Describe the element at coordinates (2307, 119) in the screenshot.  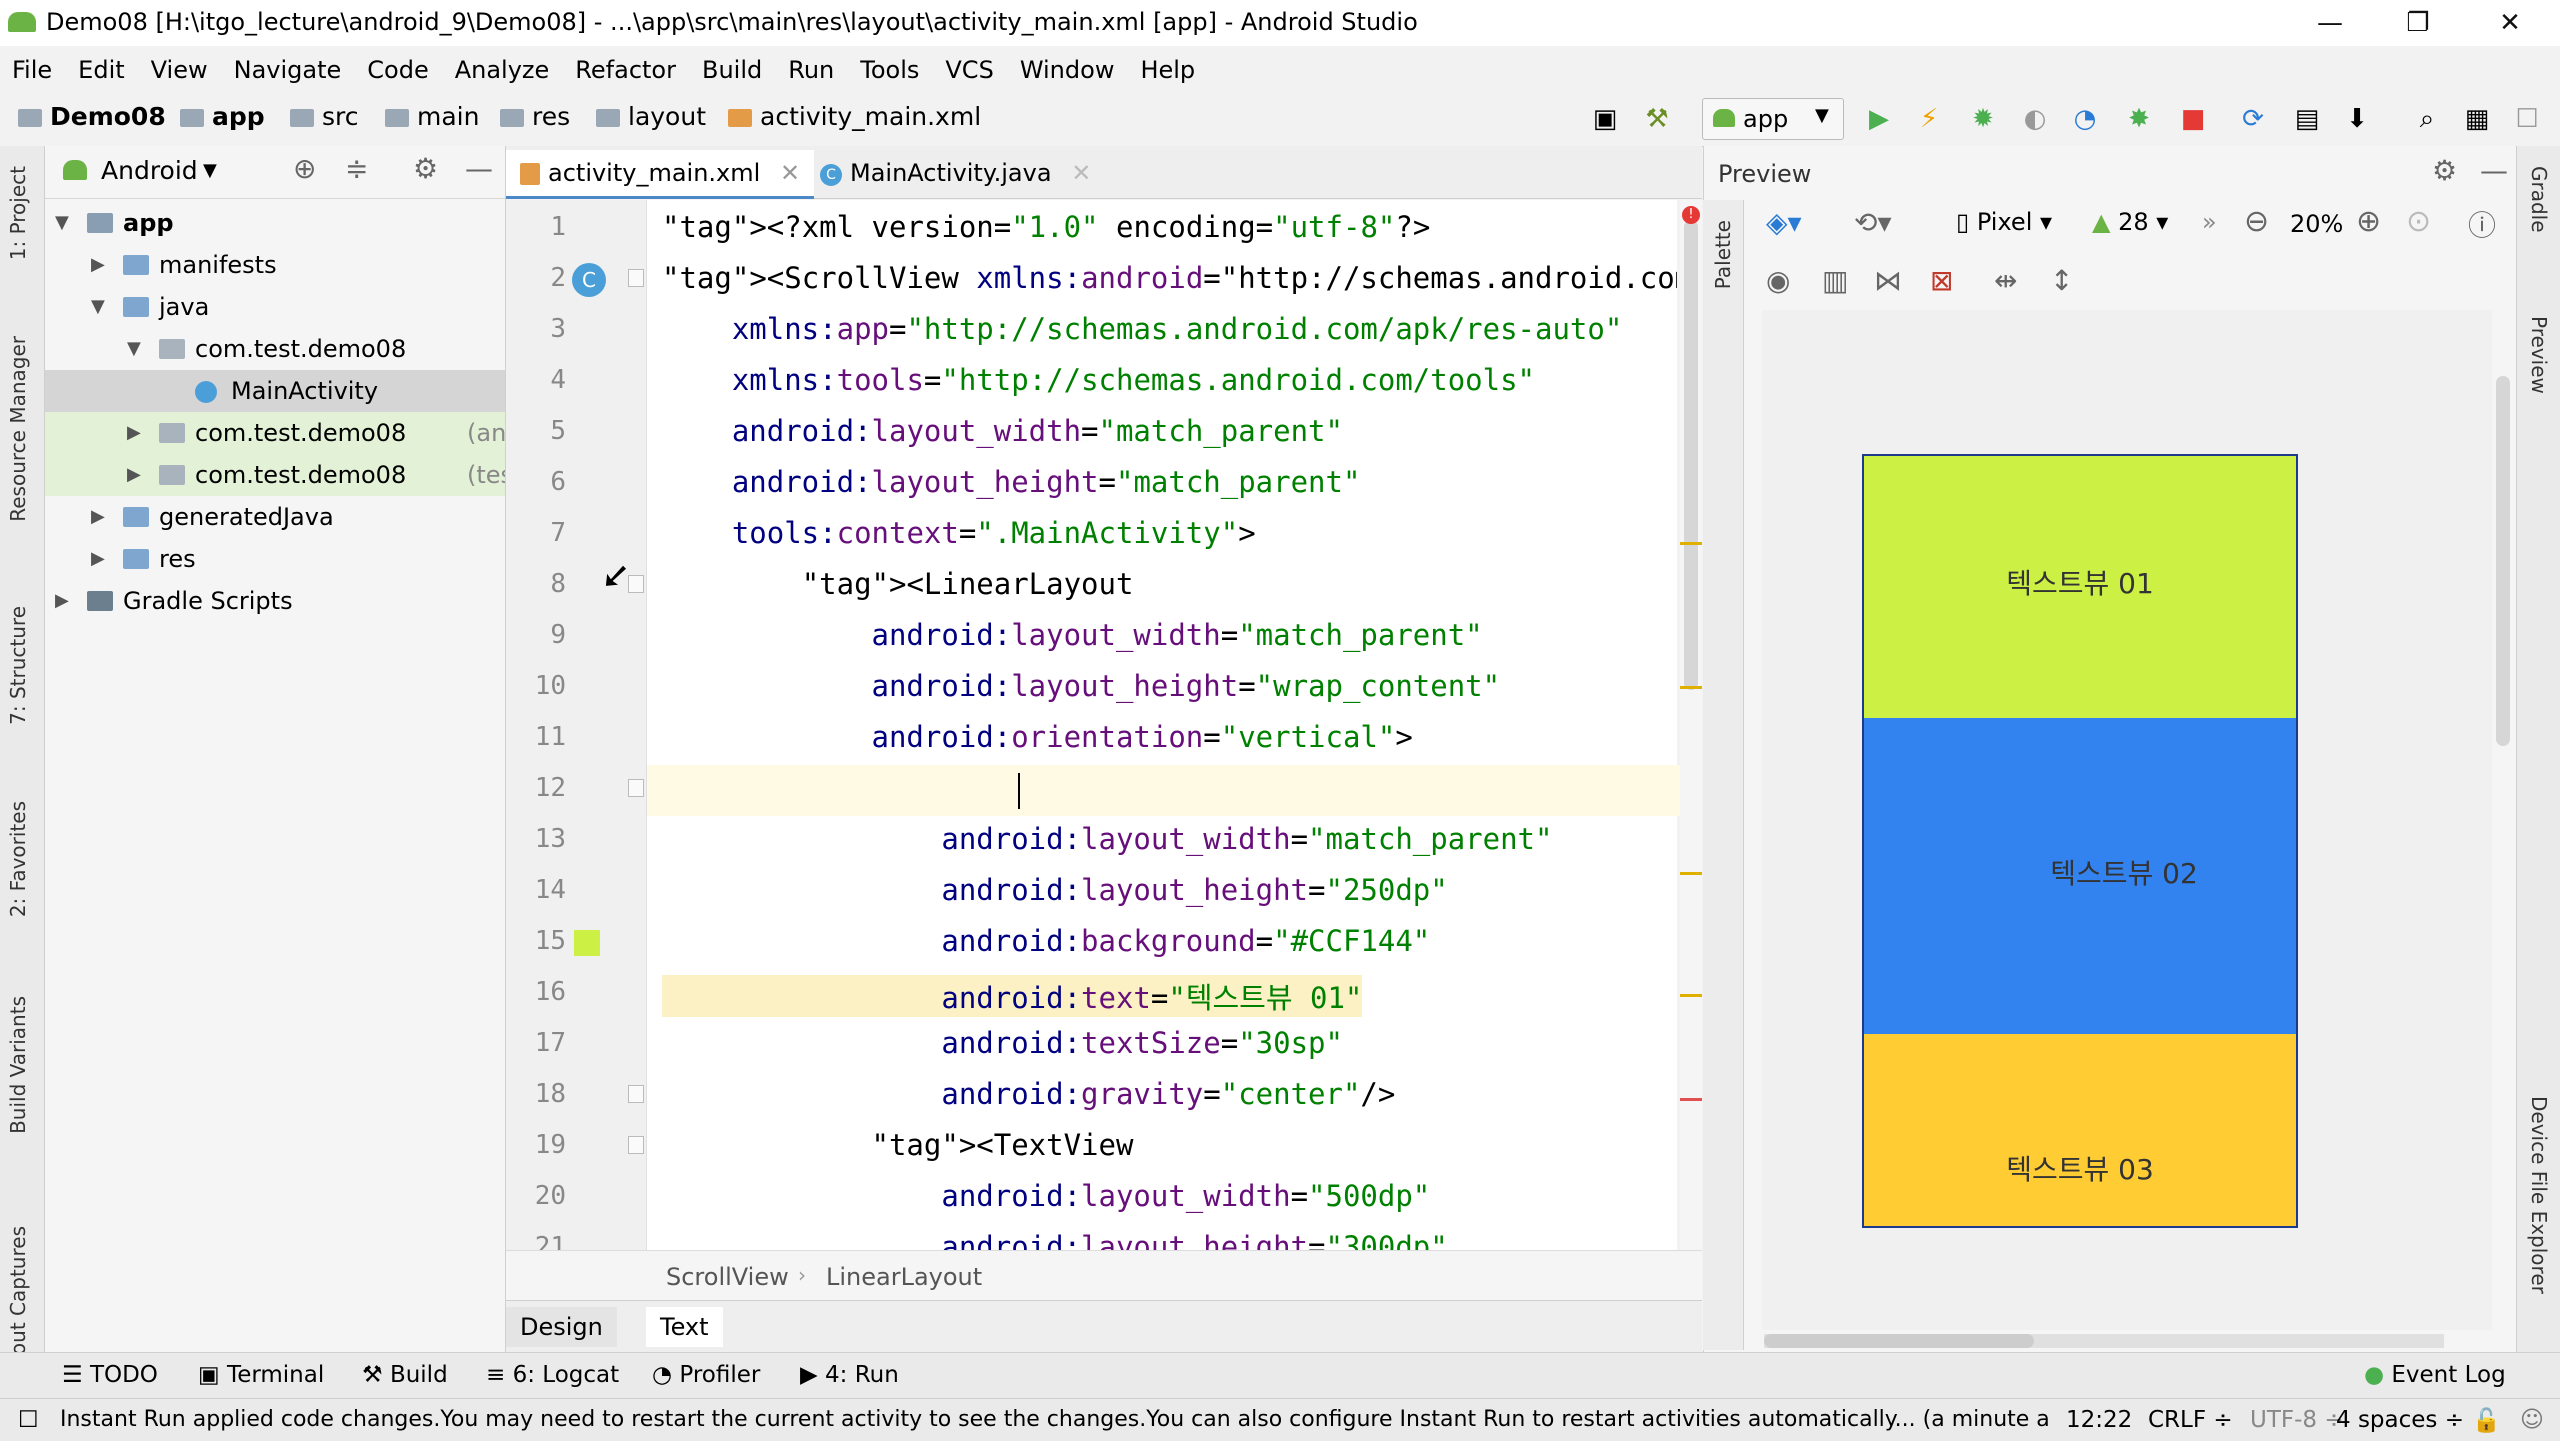
I see `avd-manager-icon: ▤` at that location.